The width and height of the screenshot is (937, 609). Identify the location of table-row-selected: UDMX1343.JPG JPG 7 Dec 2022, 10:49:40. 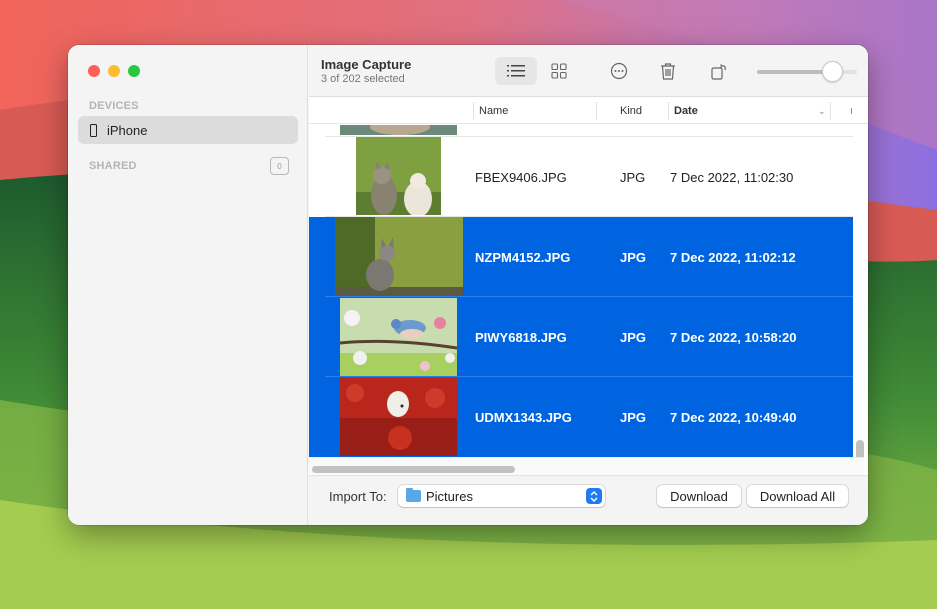
(581, 417).